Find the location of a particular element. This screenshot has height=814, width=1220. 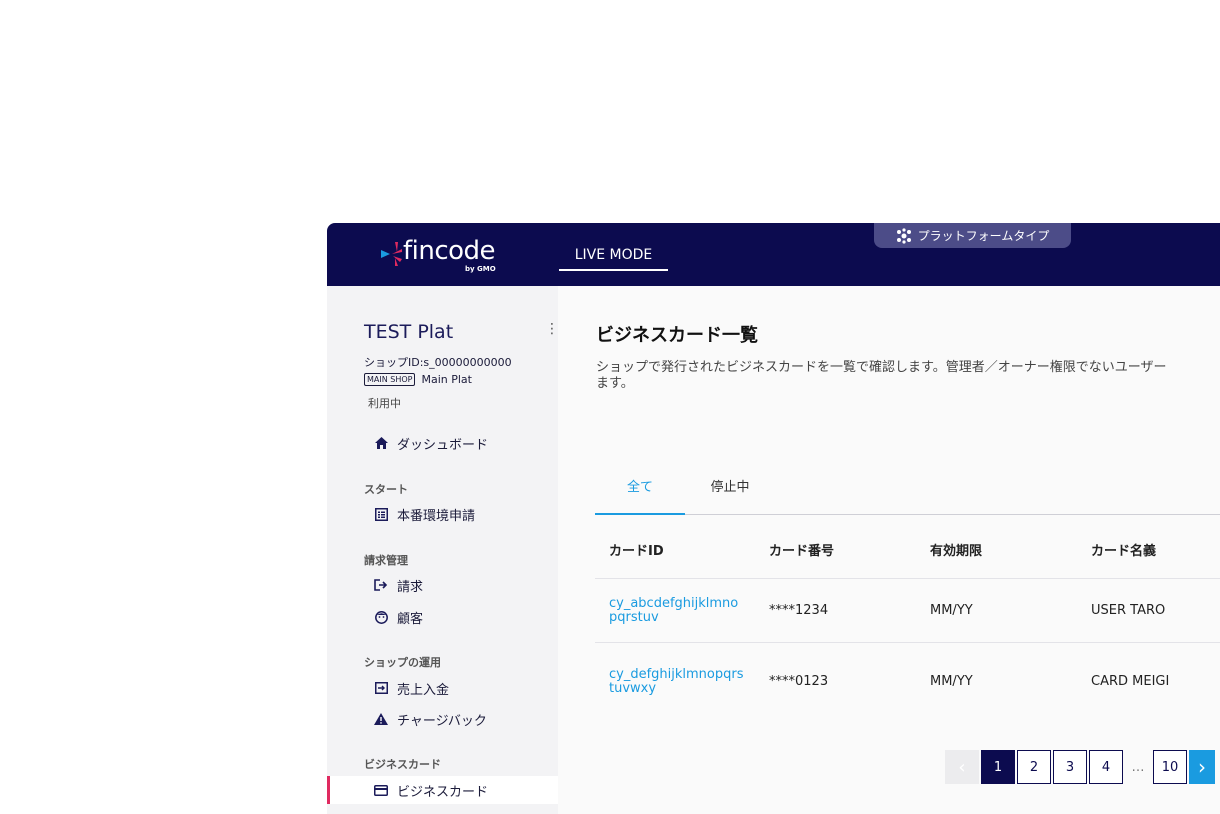

platform-type-badge: プラットフォームタイプ is located at coordinates (972, 235).